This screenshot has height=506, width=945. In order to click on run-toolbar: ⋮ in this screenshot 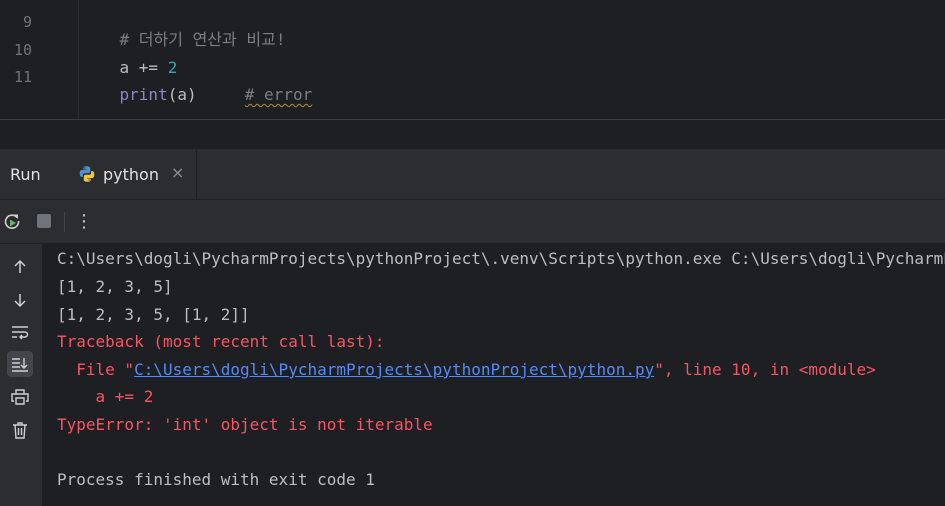, I will do `click(472, 222)`.